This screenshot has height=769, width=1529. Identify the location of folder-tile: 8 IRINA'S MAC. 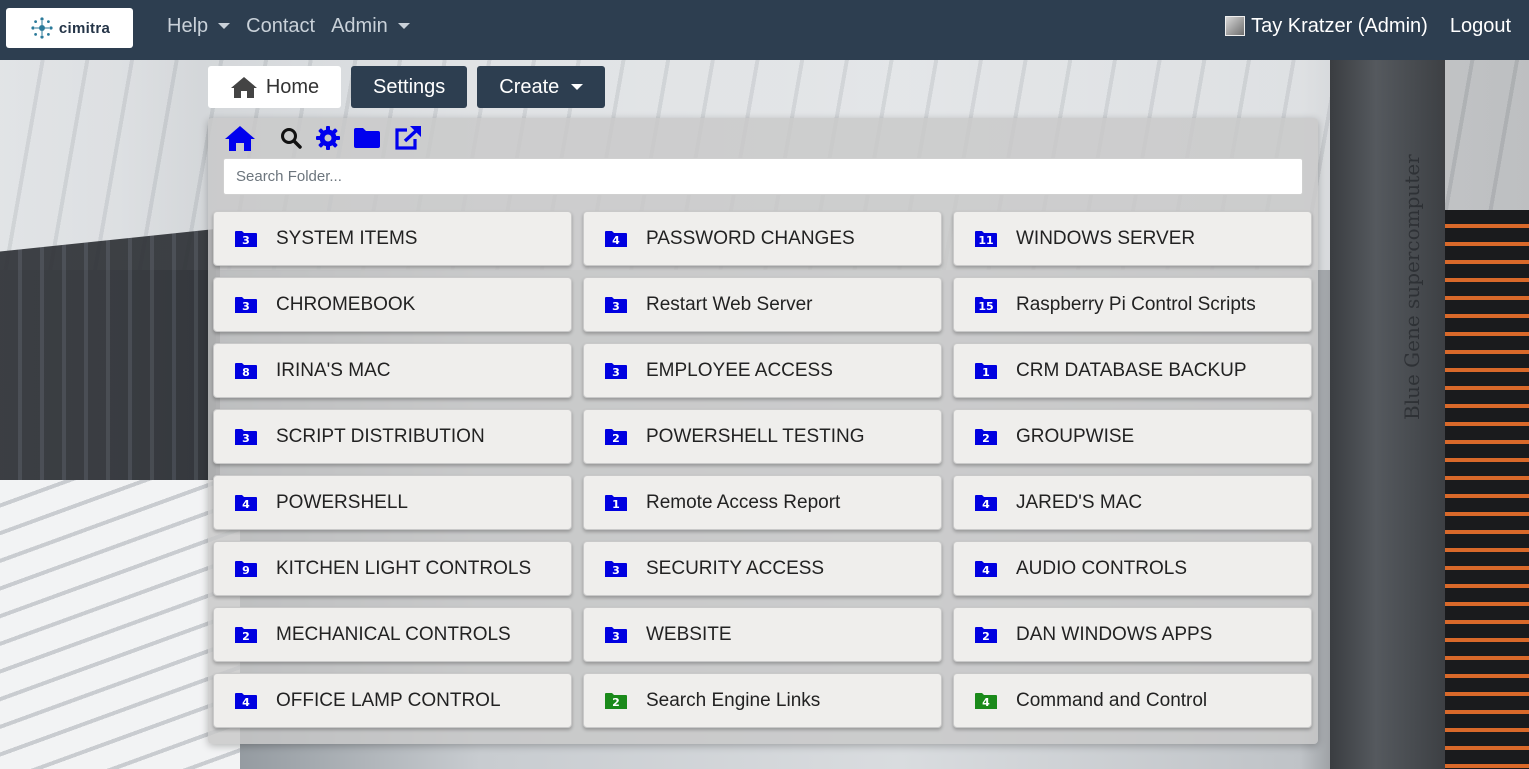
(392, 370).